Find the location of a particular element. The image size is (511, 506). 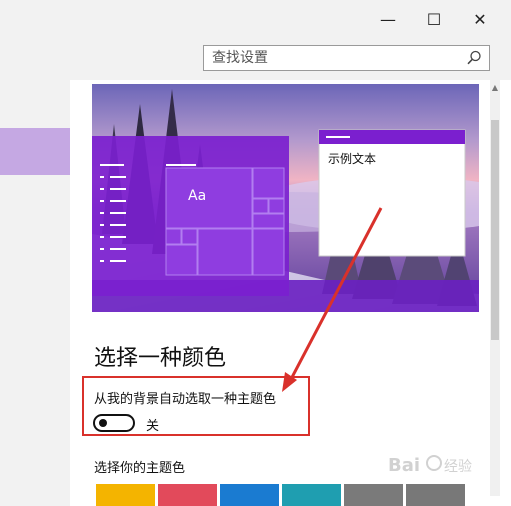

svg-text: 经验 is located at coordinates (458, 467).